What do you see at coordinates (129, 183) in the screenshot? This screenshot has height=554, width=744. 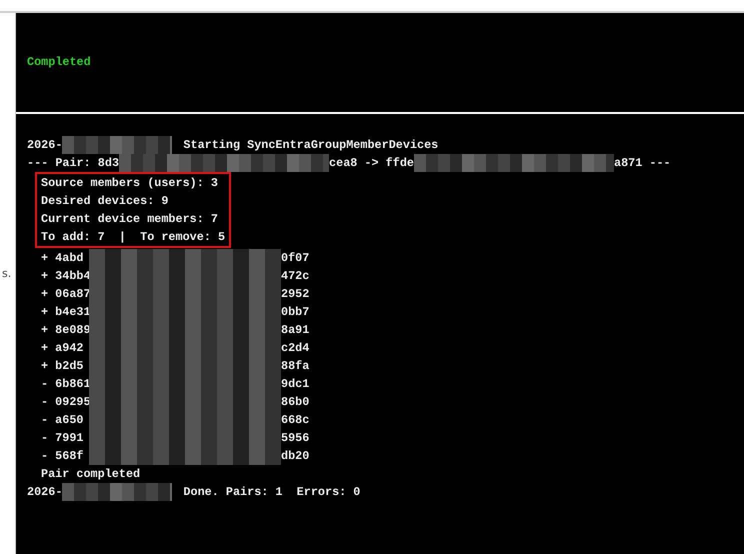 I see `log-text: Source members (users): 3` at bounding box center [129, 183].